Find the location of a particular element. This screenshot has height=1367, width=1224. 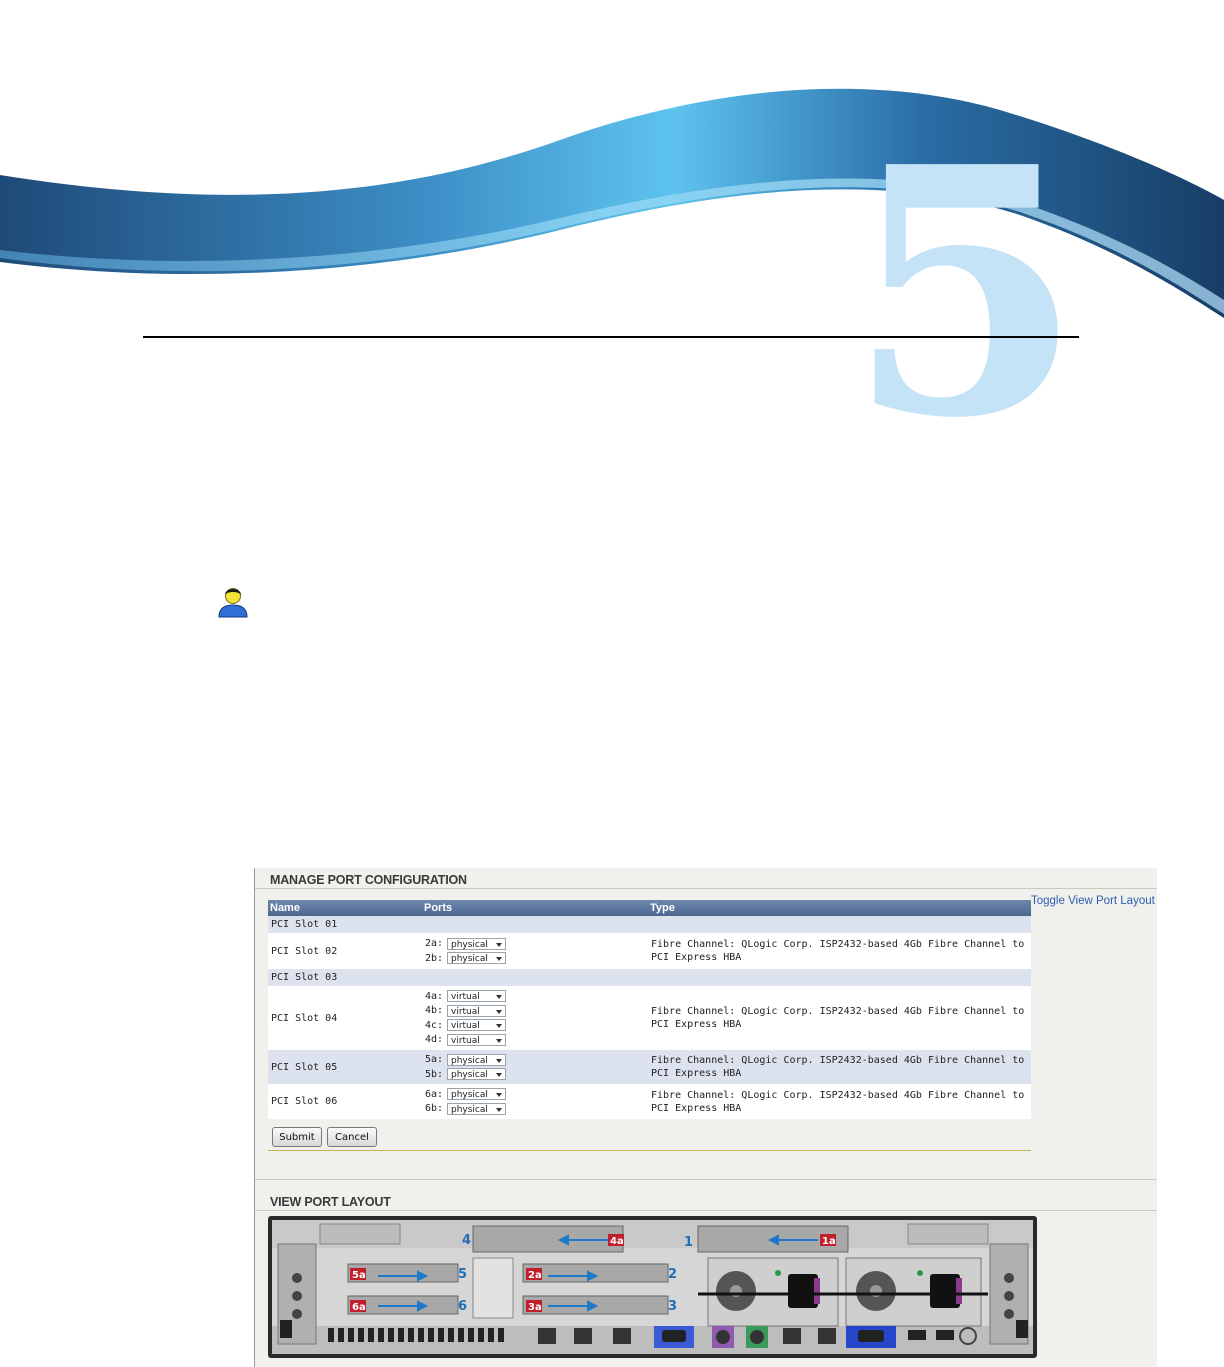

port-label: 6a: is located at coordinates (434, 1094).